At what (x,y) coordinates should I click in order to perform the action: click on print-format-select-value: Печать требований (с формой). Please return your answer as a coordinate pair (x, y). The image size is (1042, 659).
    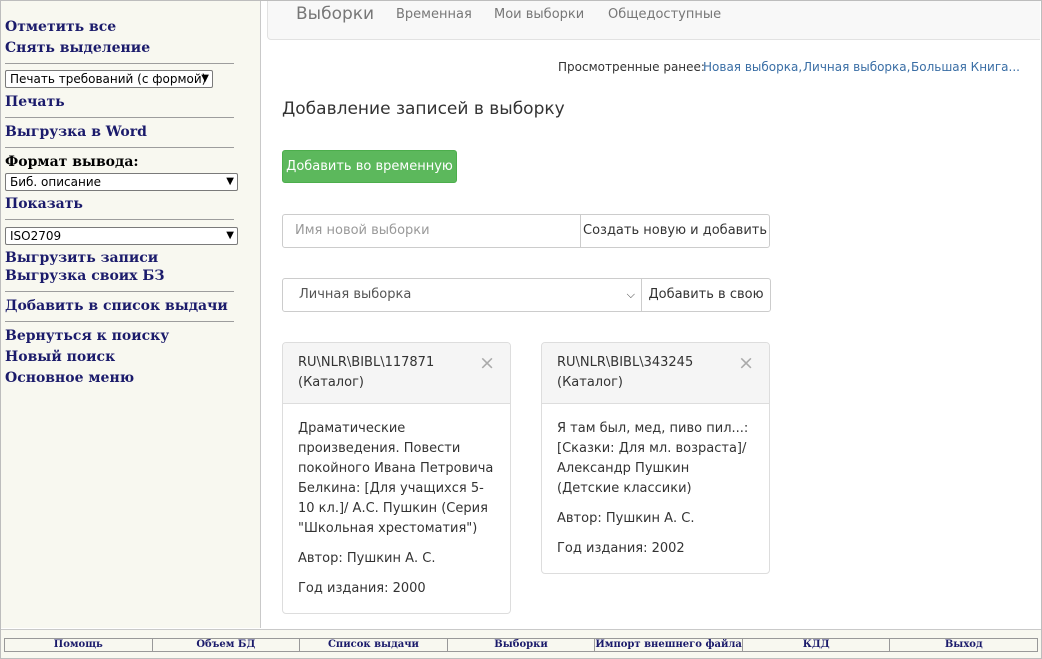
    Looking at the image, I should click on (108, 79).